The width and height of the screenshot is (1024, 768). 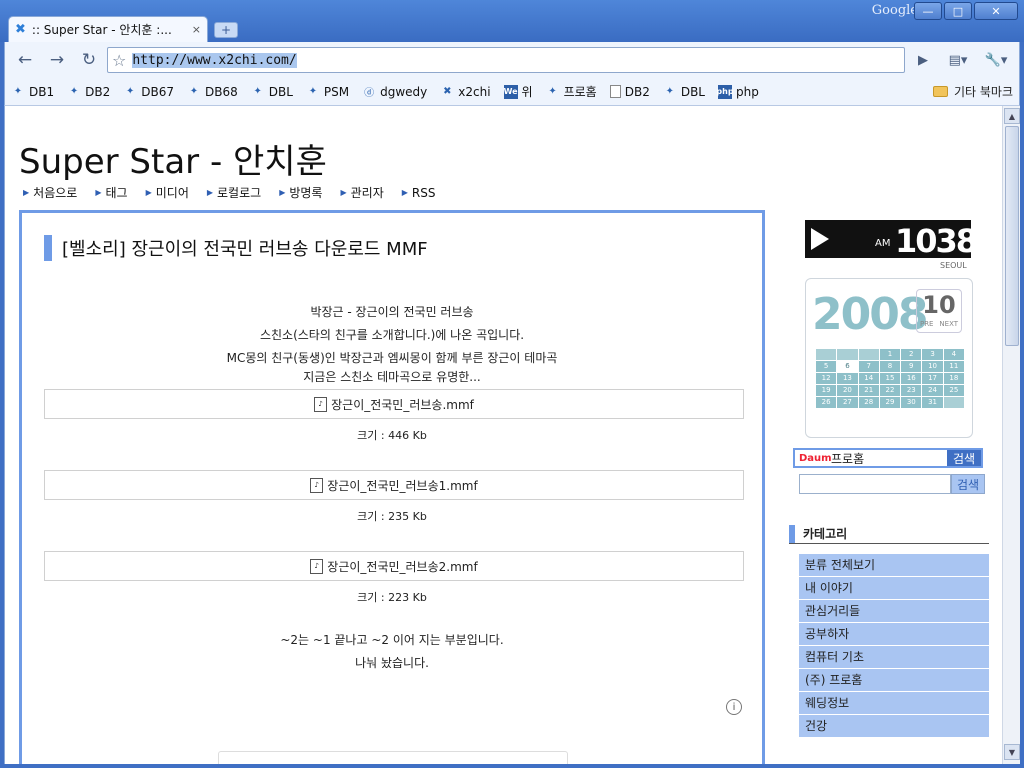 I want to click on file-name: 장근이_전국민_러브송1.mmf, so click(x=402, y=485).